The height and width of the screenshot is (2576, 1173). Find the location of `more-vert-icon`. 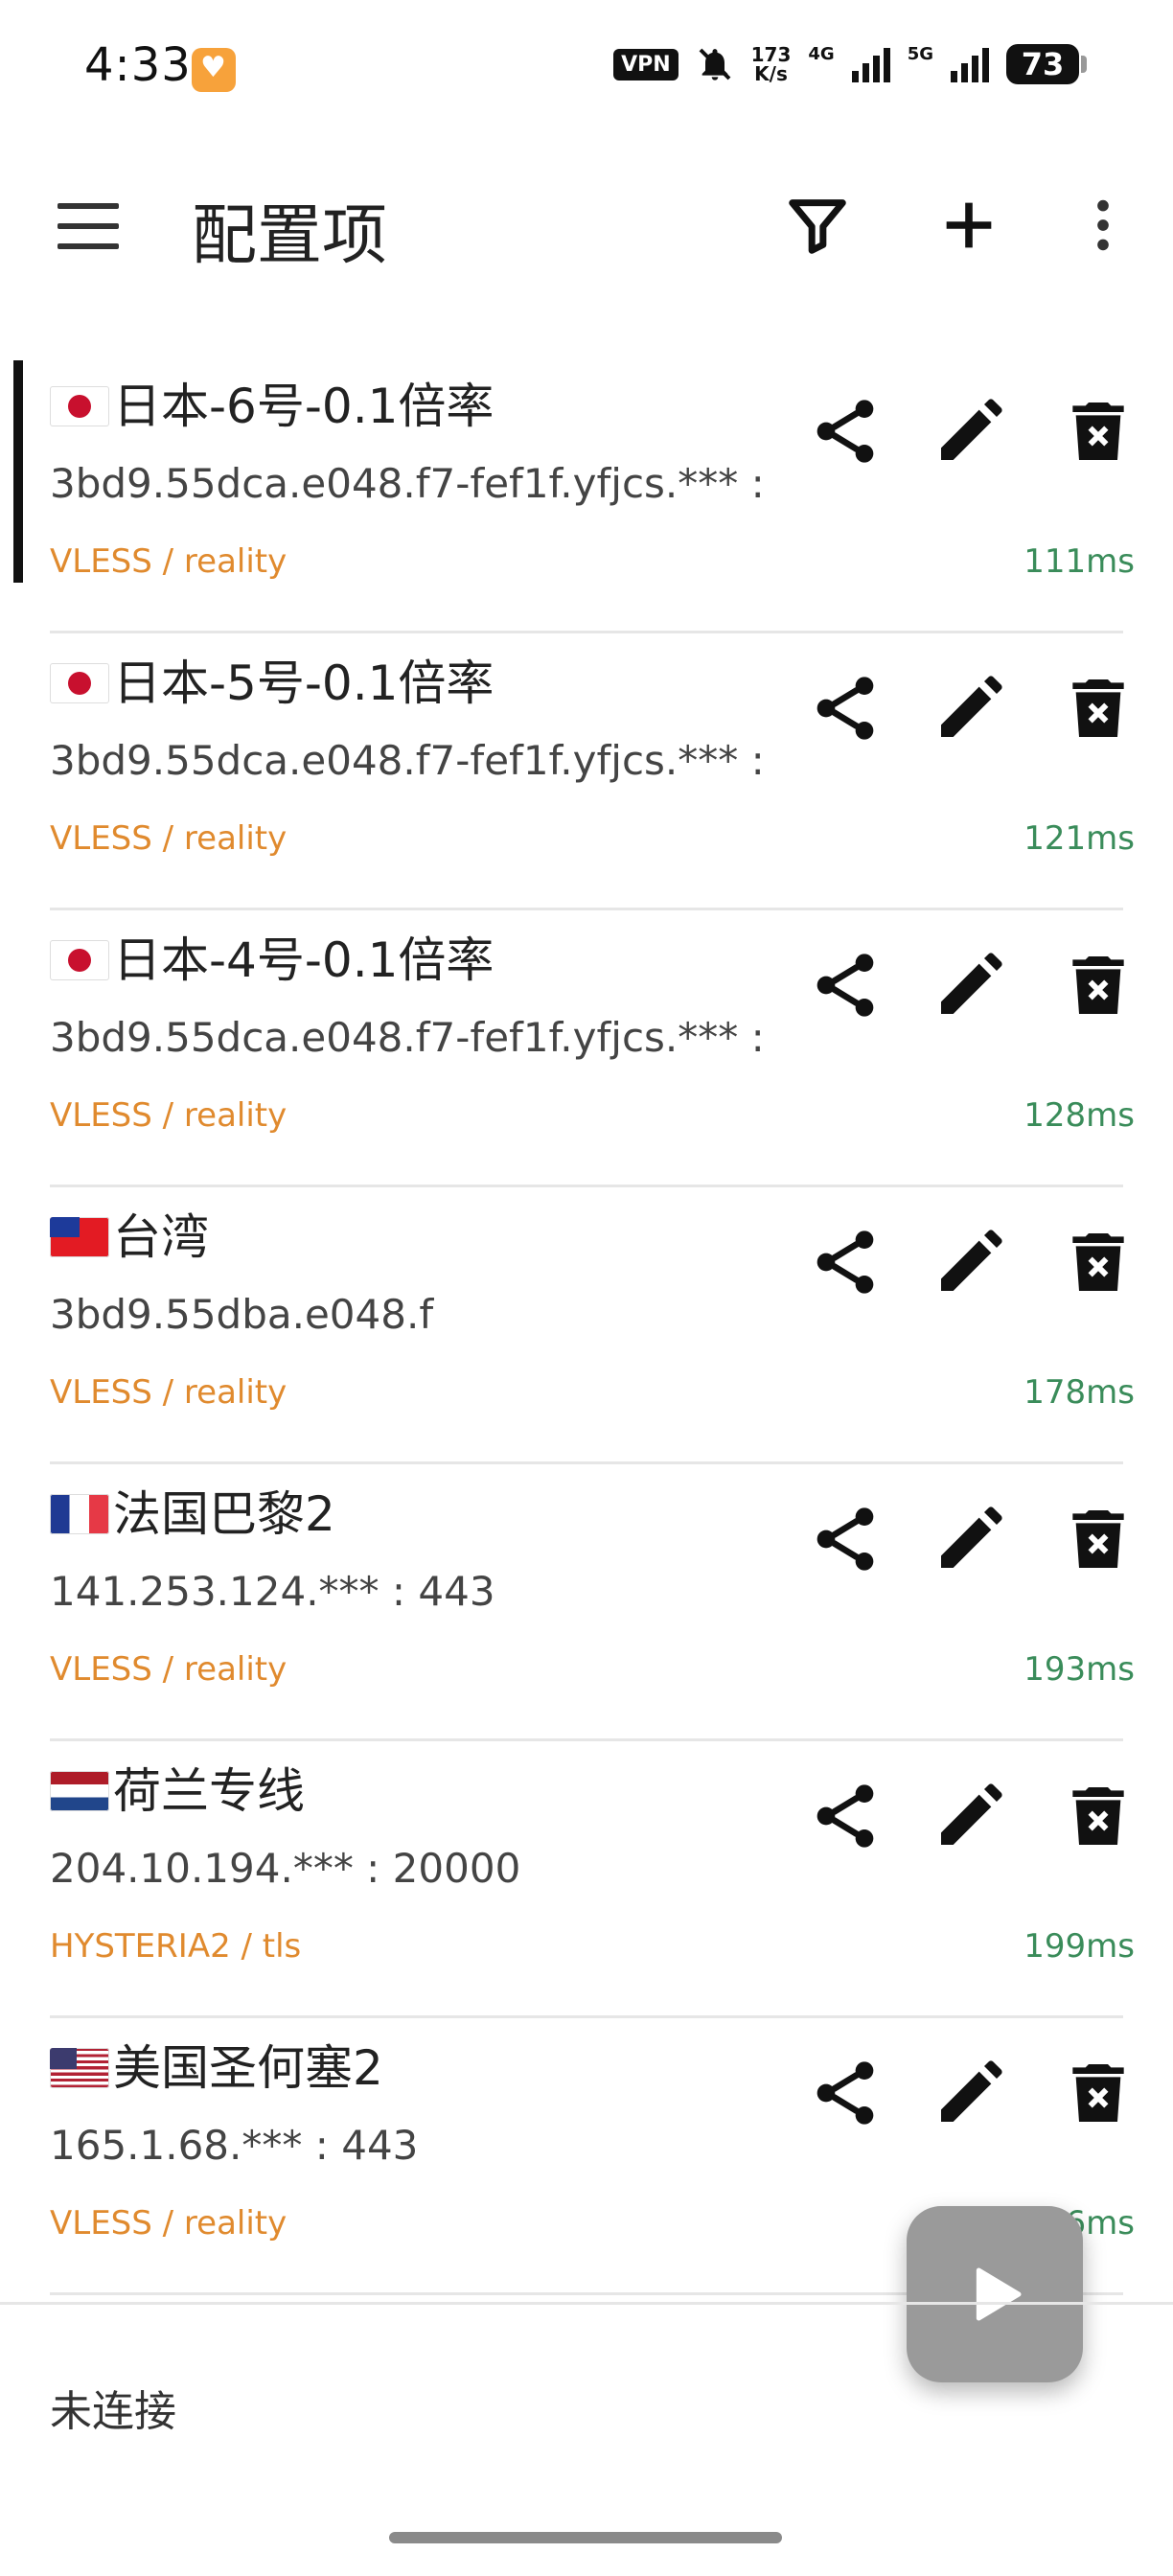

more-vert-icon is located at coordinates (1103, 225).